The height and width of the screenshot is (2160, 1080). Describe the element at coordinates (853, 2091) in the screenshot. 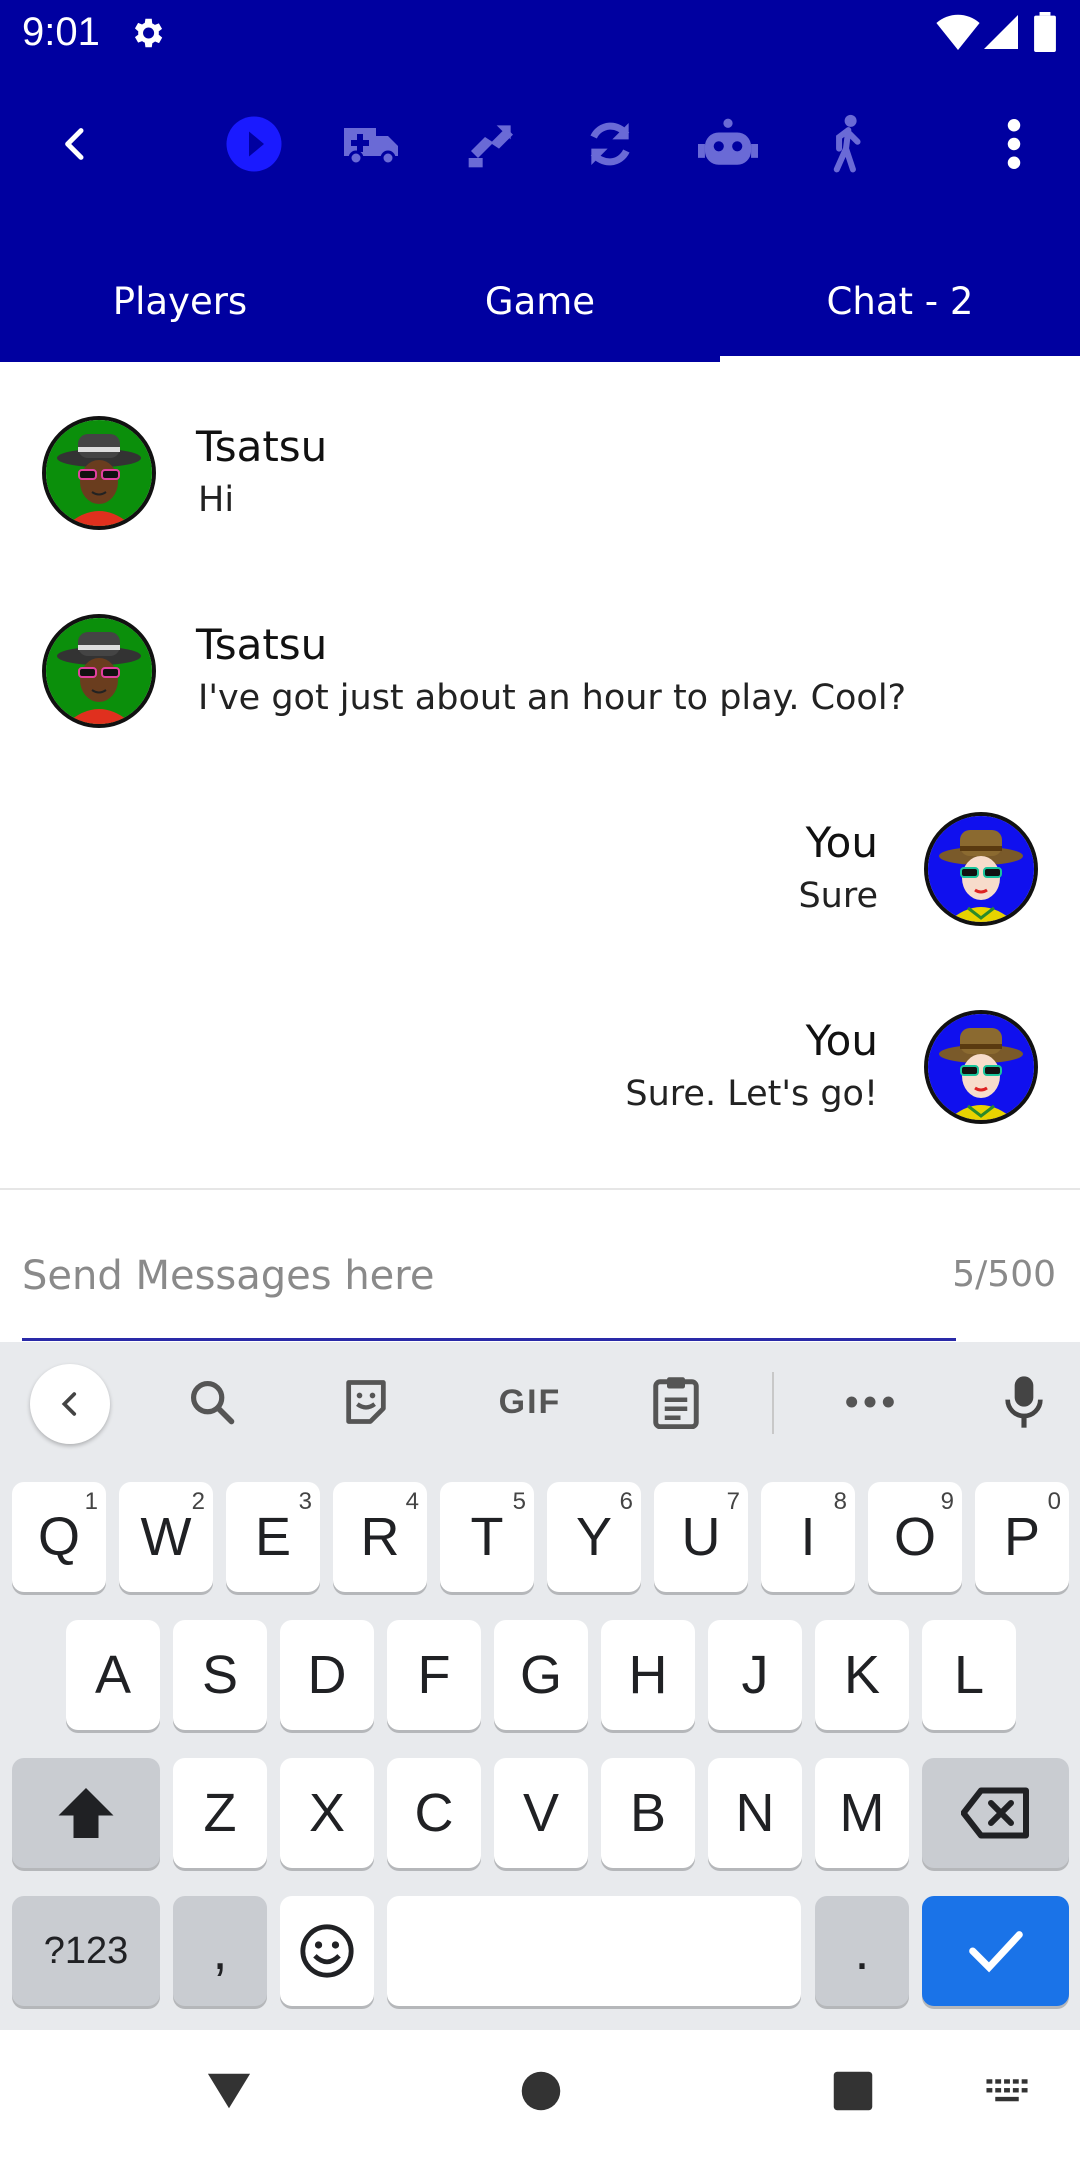

I see `nav-recents-square-icon` at that location.